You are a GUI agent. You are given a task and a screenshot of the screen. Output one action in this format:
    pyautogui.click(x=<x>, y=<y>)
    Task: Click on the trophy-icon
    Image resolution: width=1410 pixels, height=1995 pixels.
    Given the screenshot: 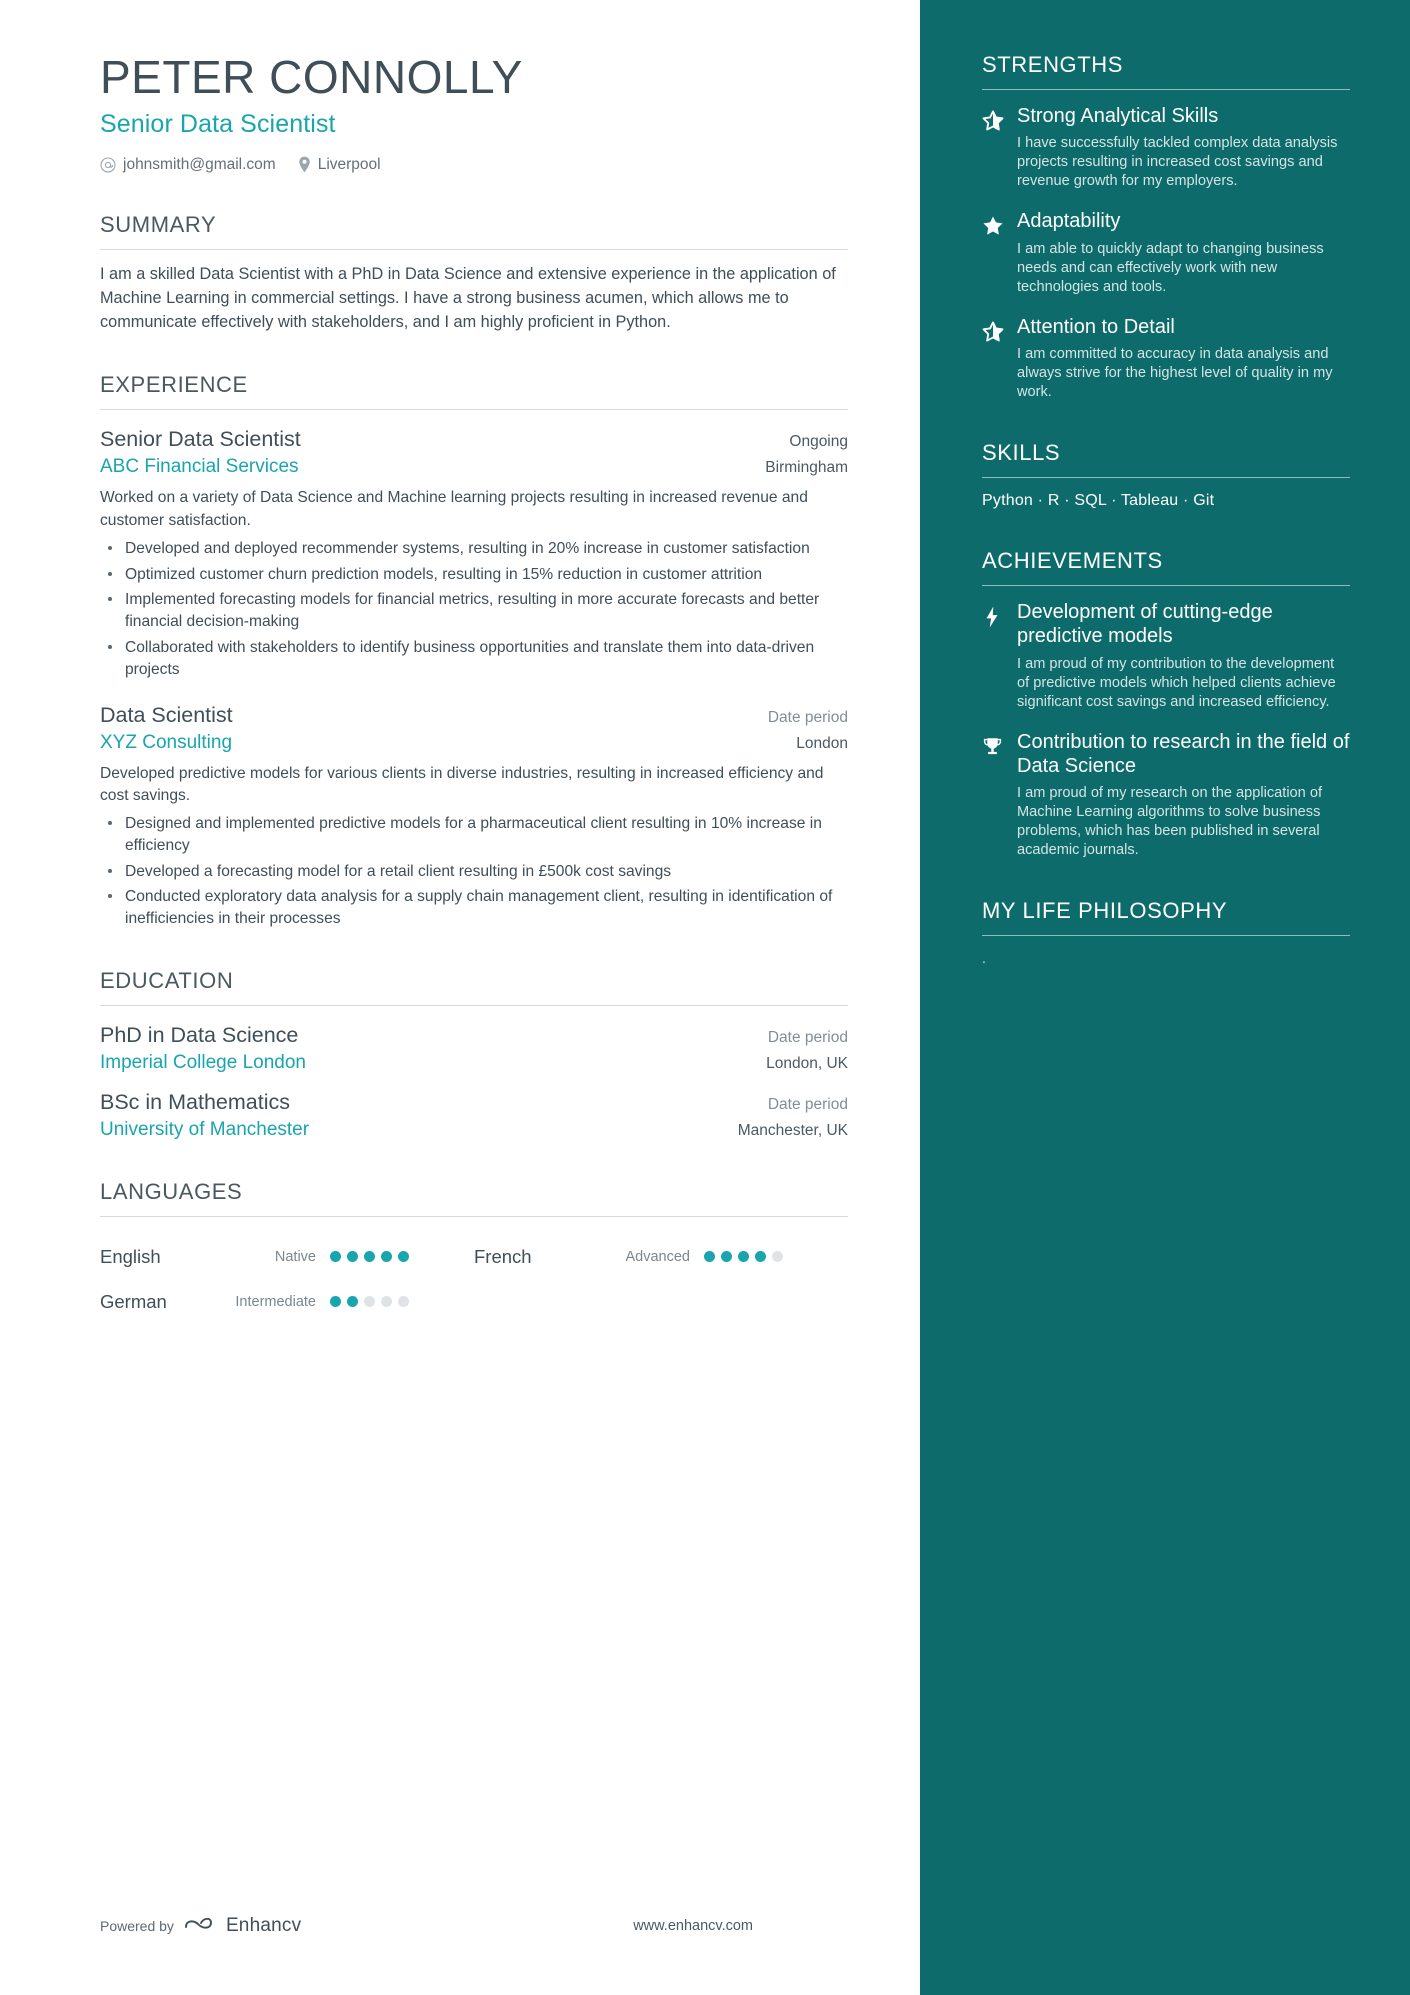 What is the action you would take?
    pyautogui.click(x=993, y=795)
    